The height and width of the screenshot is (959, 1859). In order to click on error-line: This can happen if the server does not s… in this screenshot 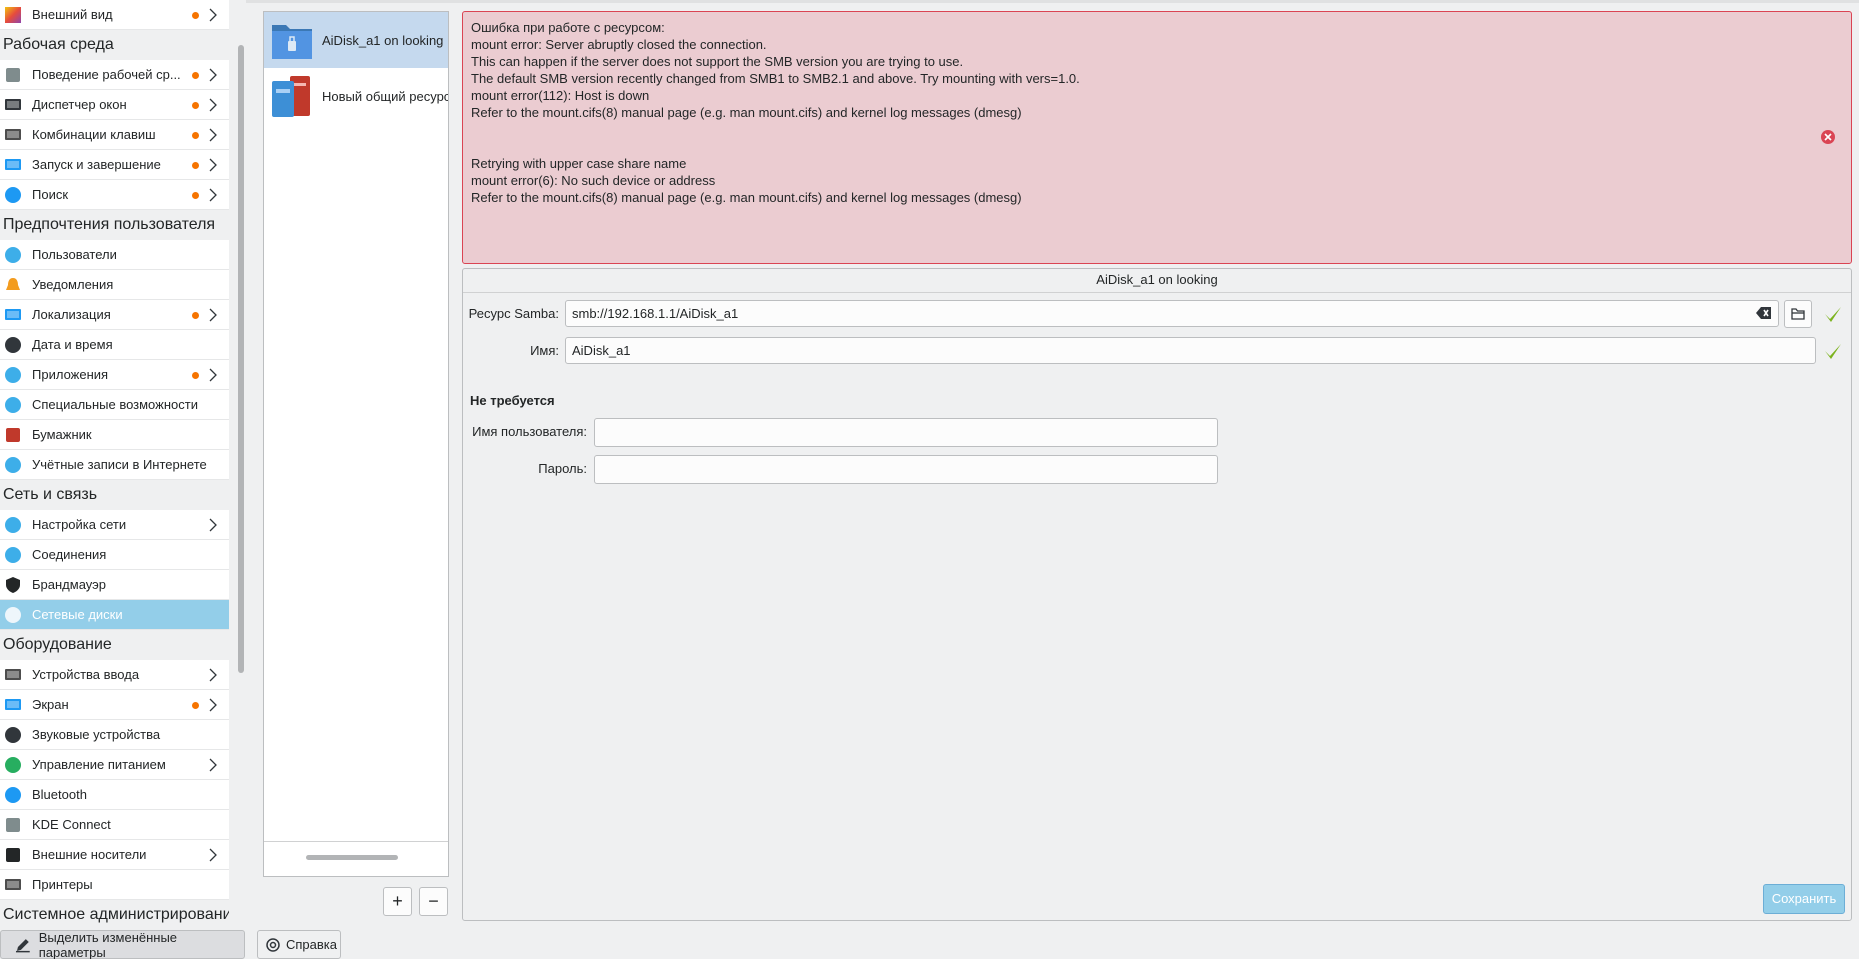, I will do `click(717, 61)`.